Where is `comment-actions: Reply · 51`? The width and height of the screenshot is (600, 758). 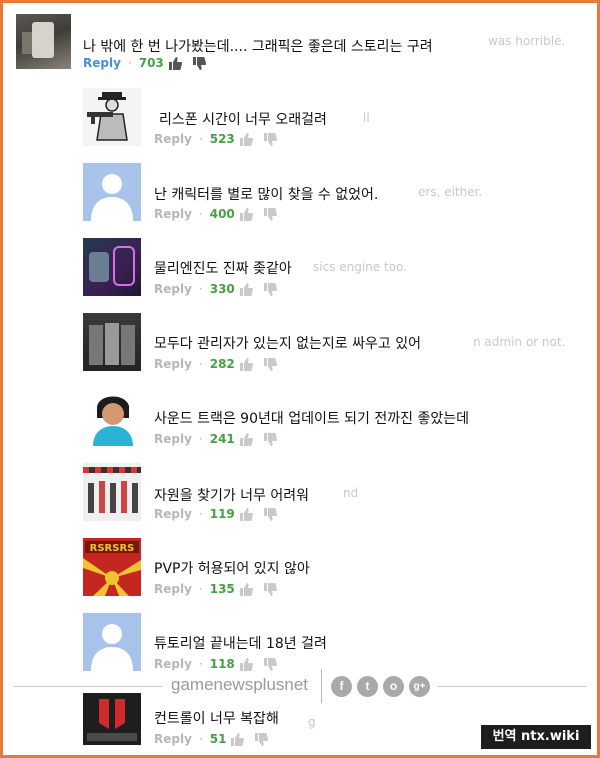 comment-actions: Reply · 51 is located at coordinates (211, 739).